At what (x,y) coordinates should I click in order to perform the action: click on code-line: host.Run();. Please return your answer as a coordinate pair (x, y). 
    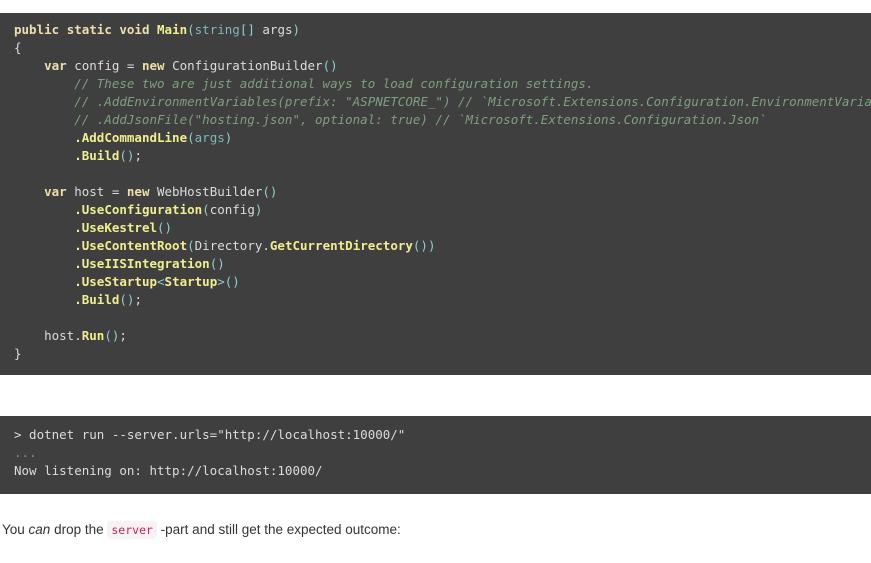
    Looking at the image, I should click on (435, 336).